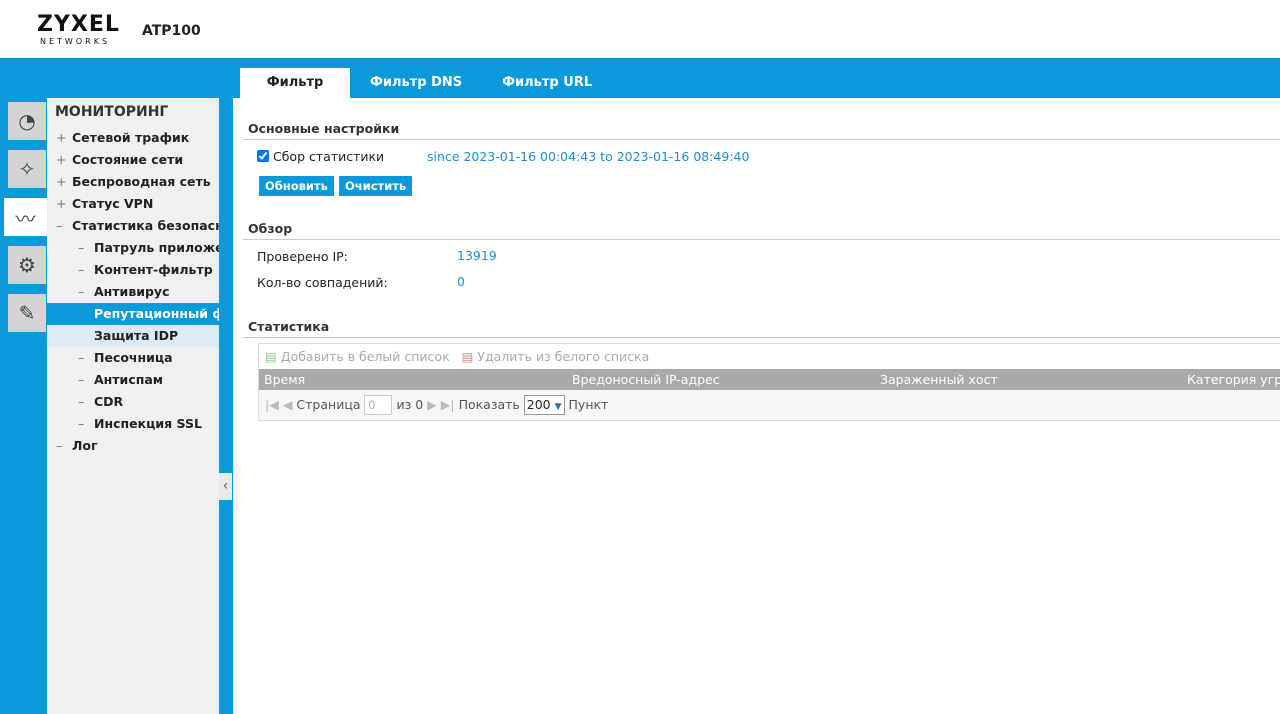  I want to click on basic-settings-title: Основные настройки, so click(324, 128).